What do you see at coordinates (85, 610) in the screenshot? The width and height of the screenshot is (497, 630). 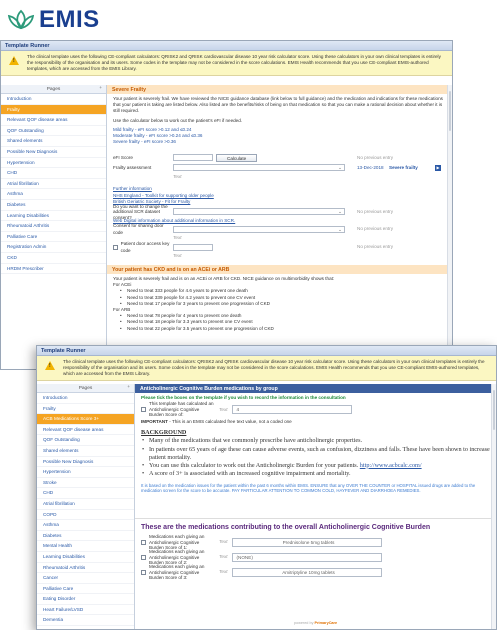 I see `sidebar-item-heart-failure-lvsd: Heart Failure/LVSD` at bounding box center [85, 610].